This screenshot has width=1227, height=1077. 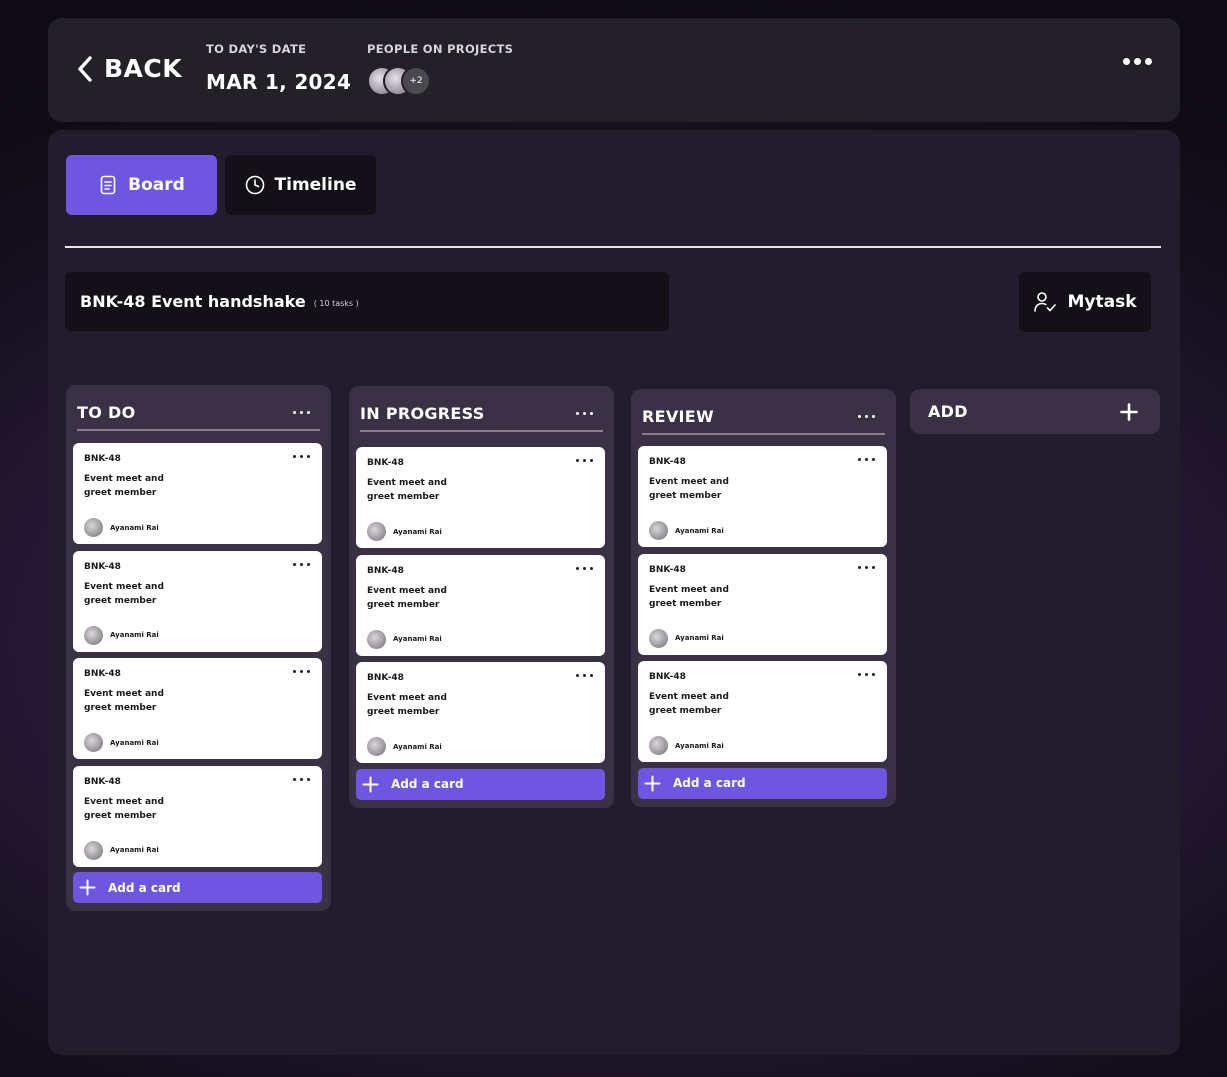 I want to click on back-label: BACK, so click(x=143, y=68).